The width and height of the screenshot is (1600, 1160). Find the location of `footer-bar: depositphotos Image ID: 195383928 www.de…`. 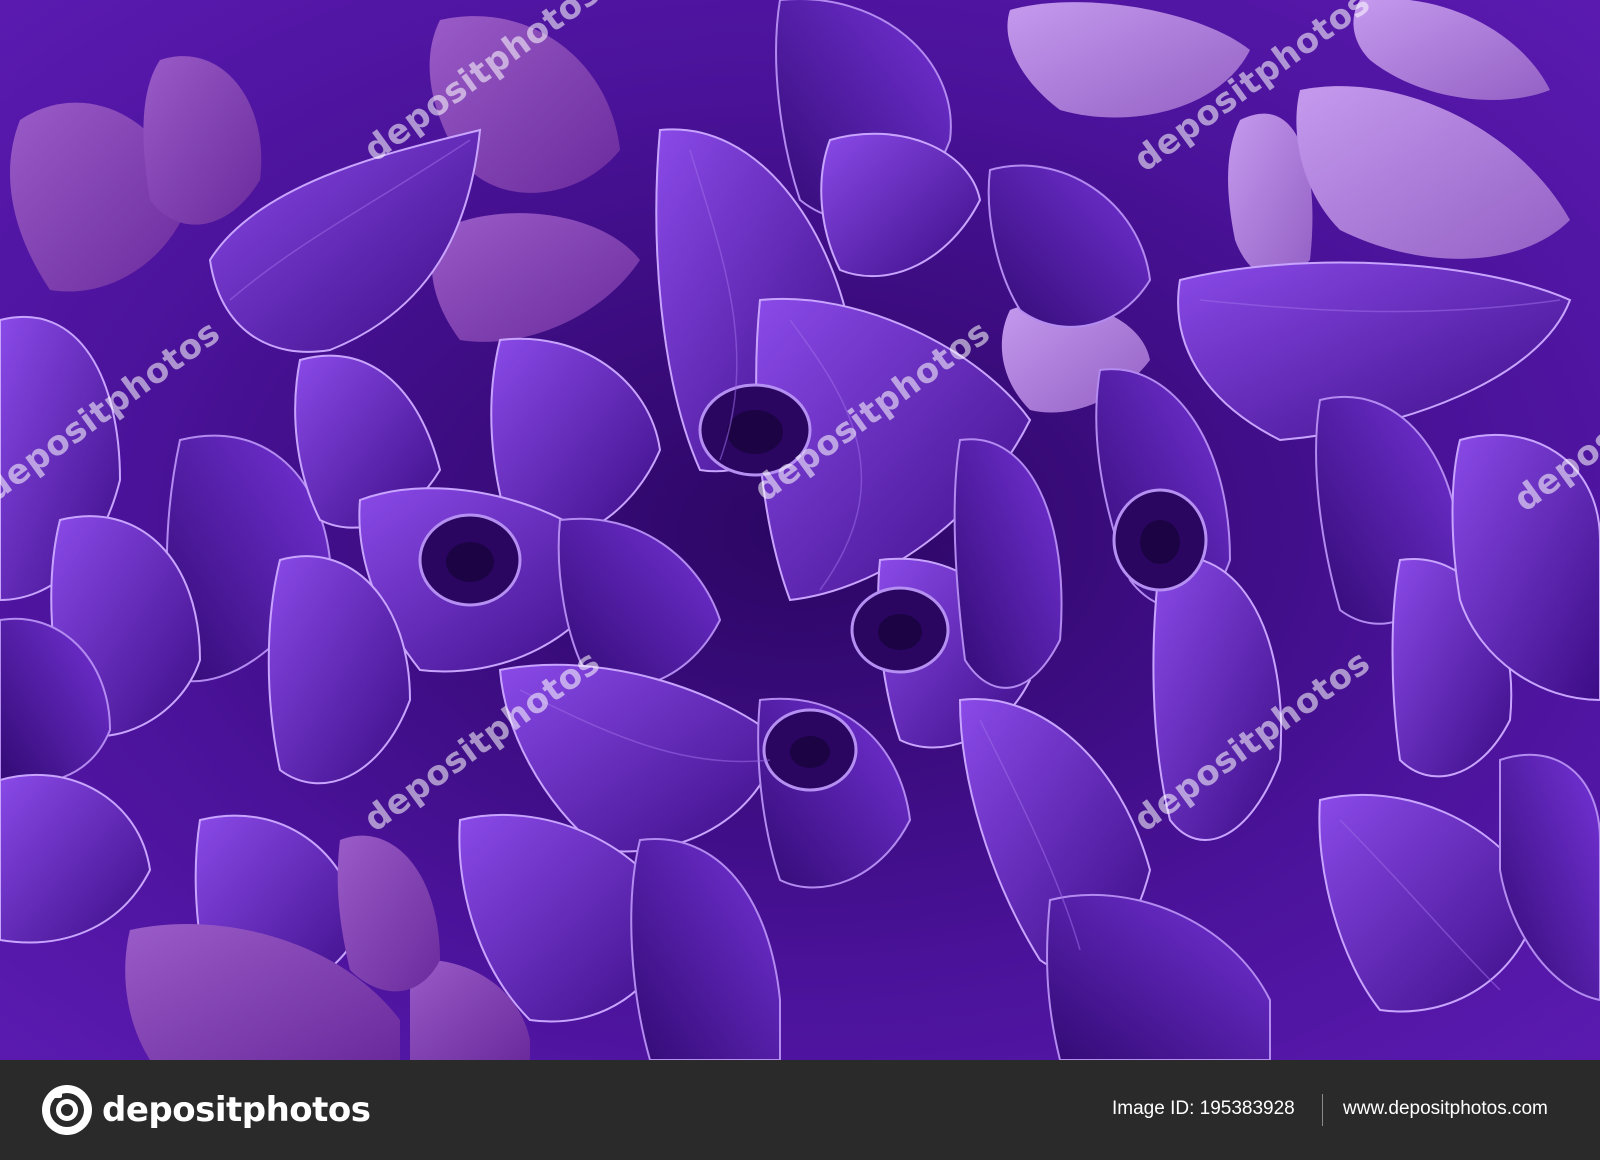

footer-bar: depositphotos Image ID: 195383928 www.de… is located at coordinates (800, 1110).